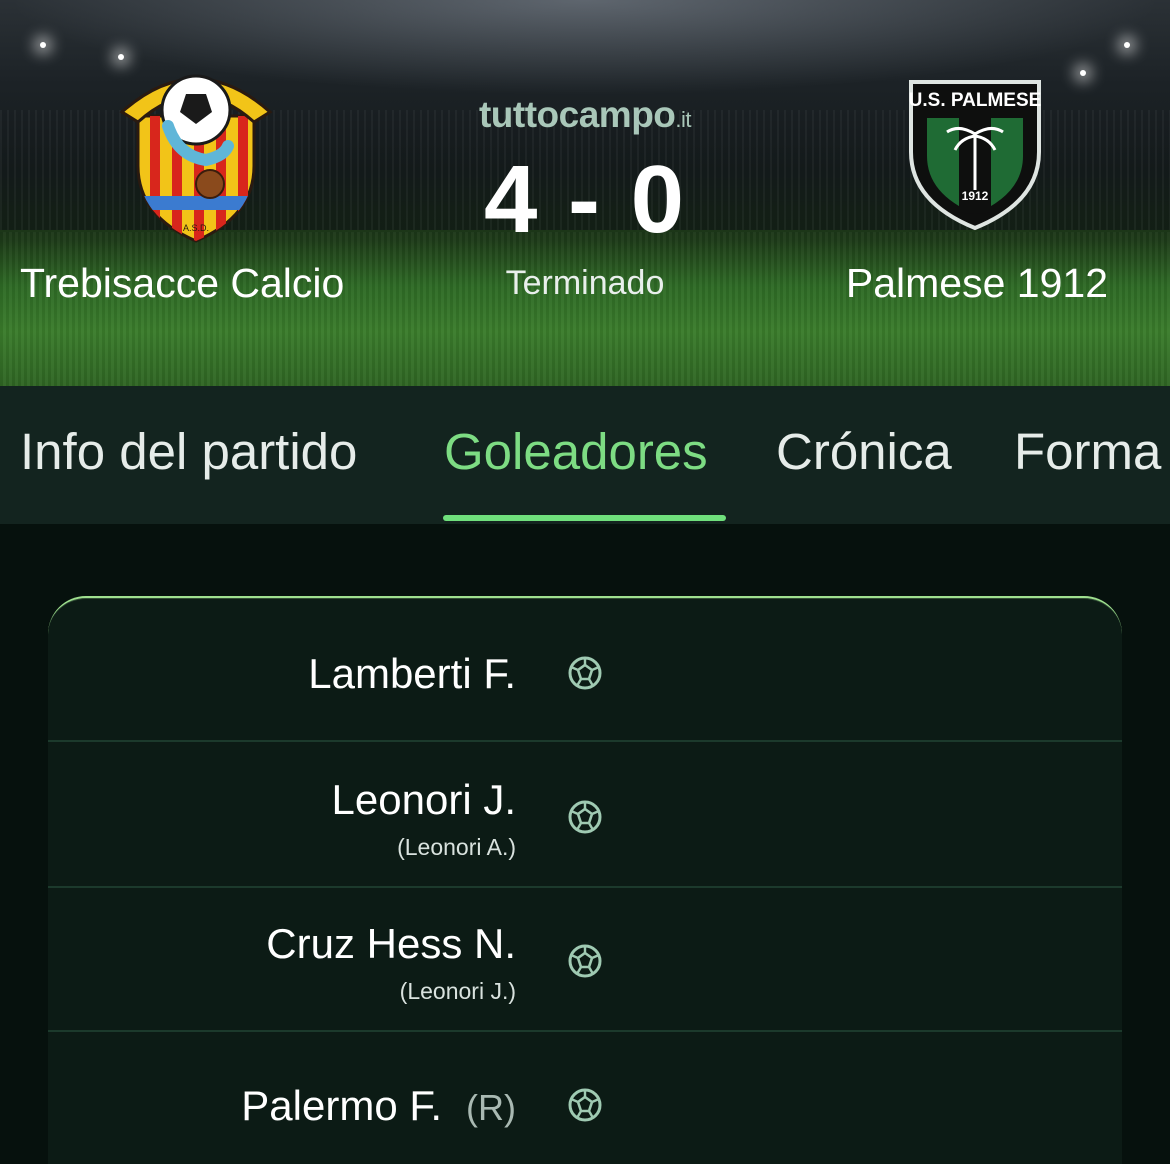 This screenshot has height=1164, width=1170. Describe the element at coordinates (977, 283) in the screenshot. I see `away-team-name: Palmese 1912` at that location.